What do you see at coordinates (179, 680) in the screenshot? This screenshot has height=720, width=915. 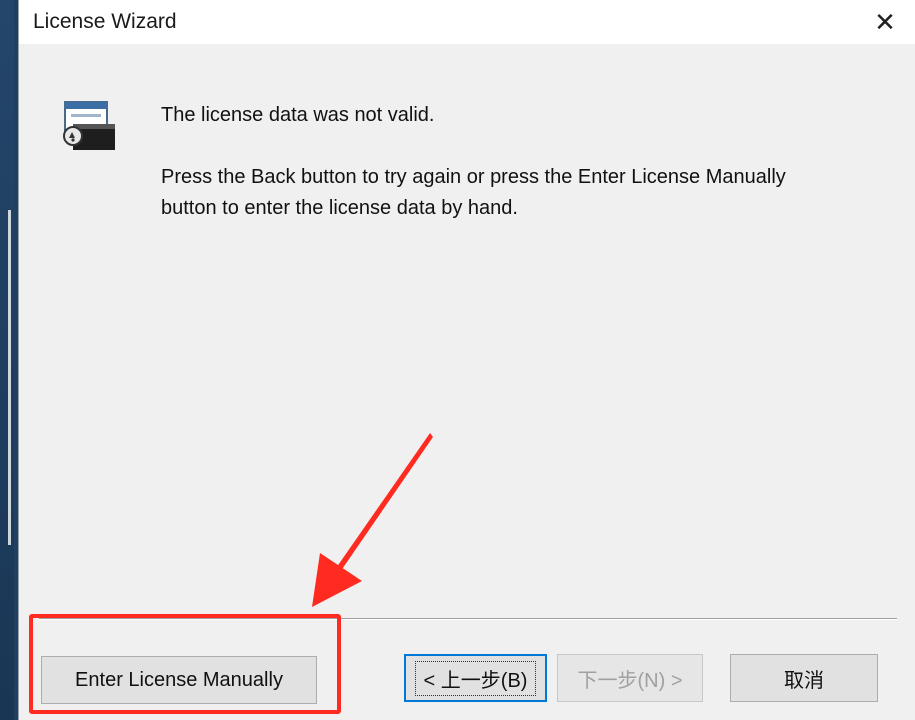 I see `enter-license-manually-button: Enter License Manually` at bounding box center [179, 680].